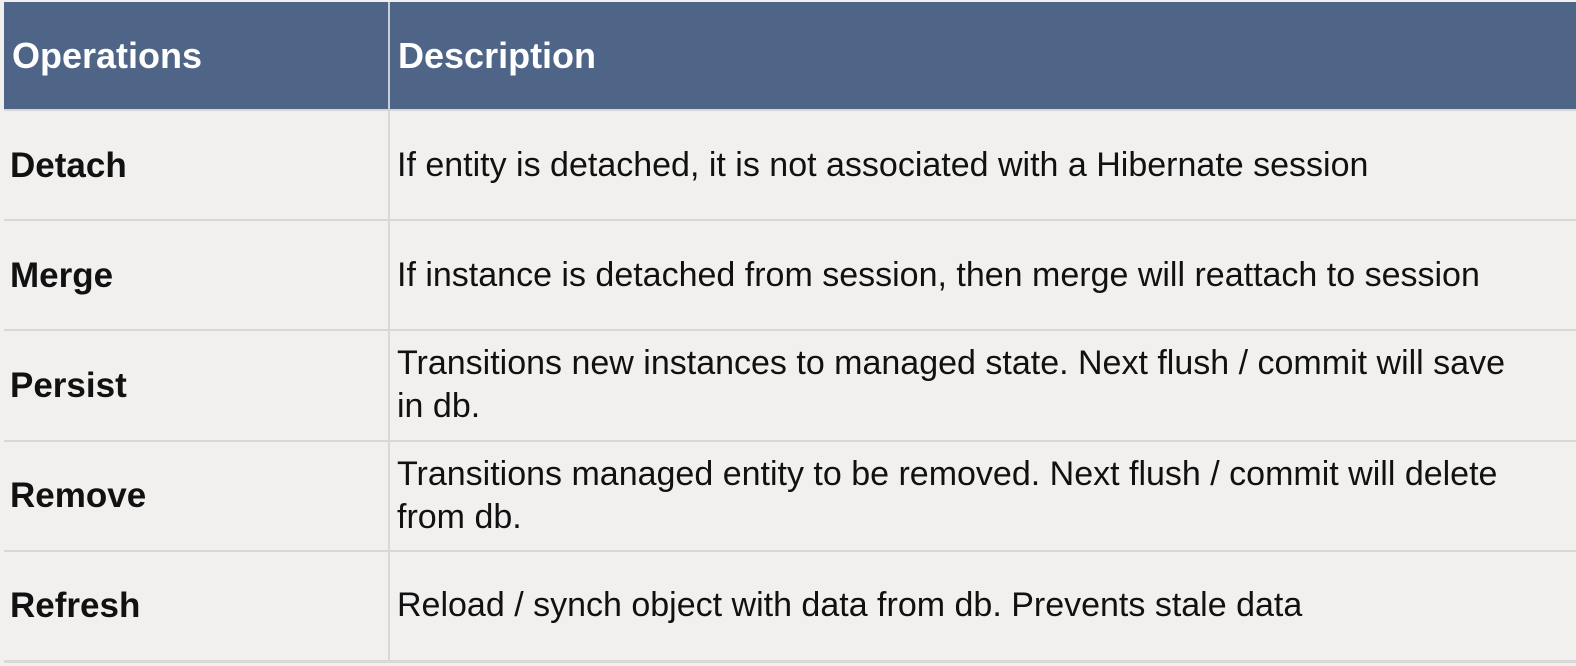 This screenshot has height=666, width=1576. I want to click on header-description: Description, so click(982, 56).